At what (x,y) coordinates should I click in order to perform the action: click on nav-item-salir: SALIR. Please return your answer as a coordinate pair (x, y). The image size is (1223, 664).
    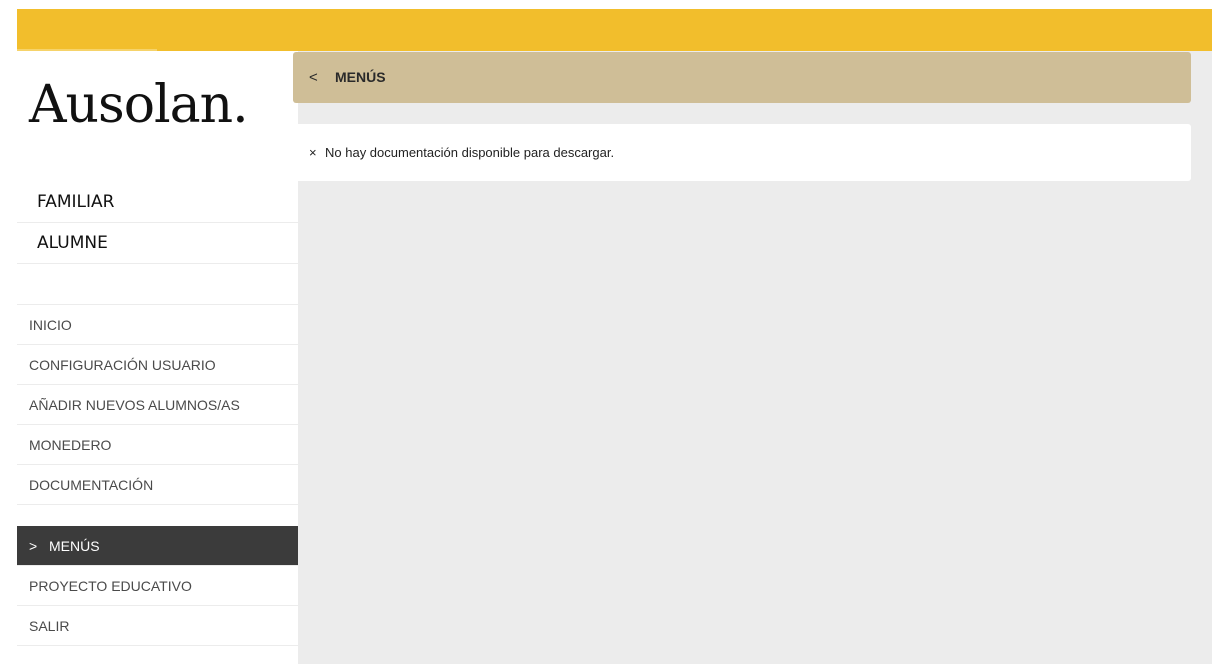
    Looking at the image, I should click on (157, 626).